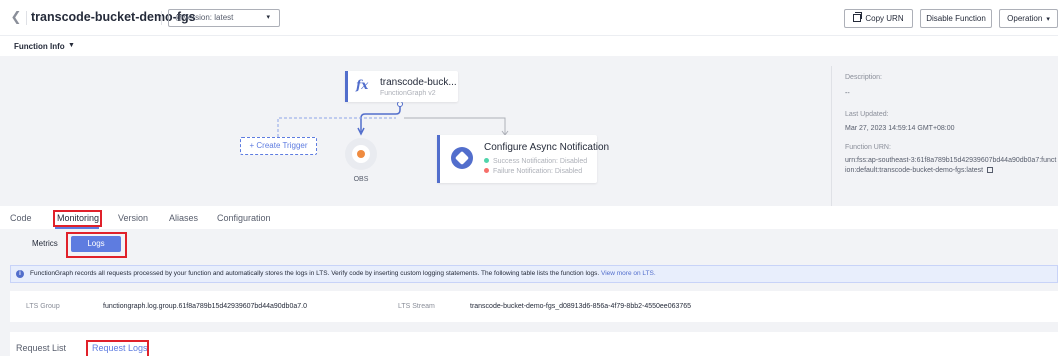  Describe the element at coordinates (529, 46) in the screenshot. I see `function-info-toggle: Function Info ▼` at that location.